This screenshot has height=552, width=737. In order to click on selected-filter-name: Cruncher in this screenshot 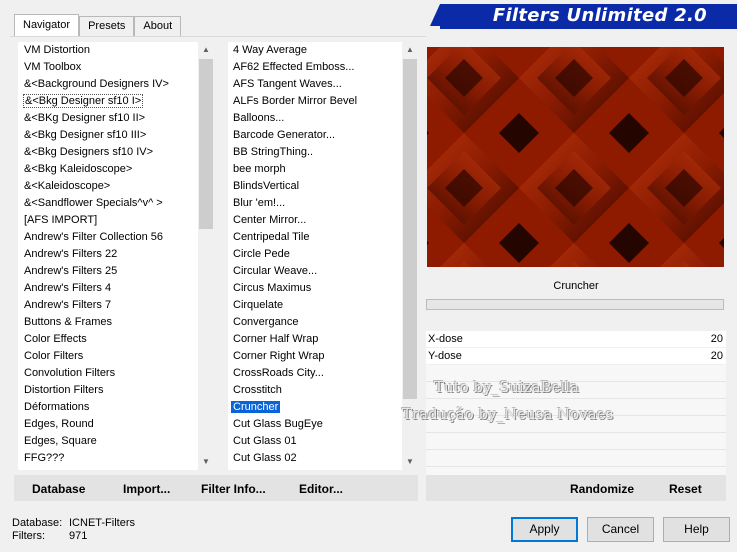, I will do `click(576, 286)`.